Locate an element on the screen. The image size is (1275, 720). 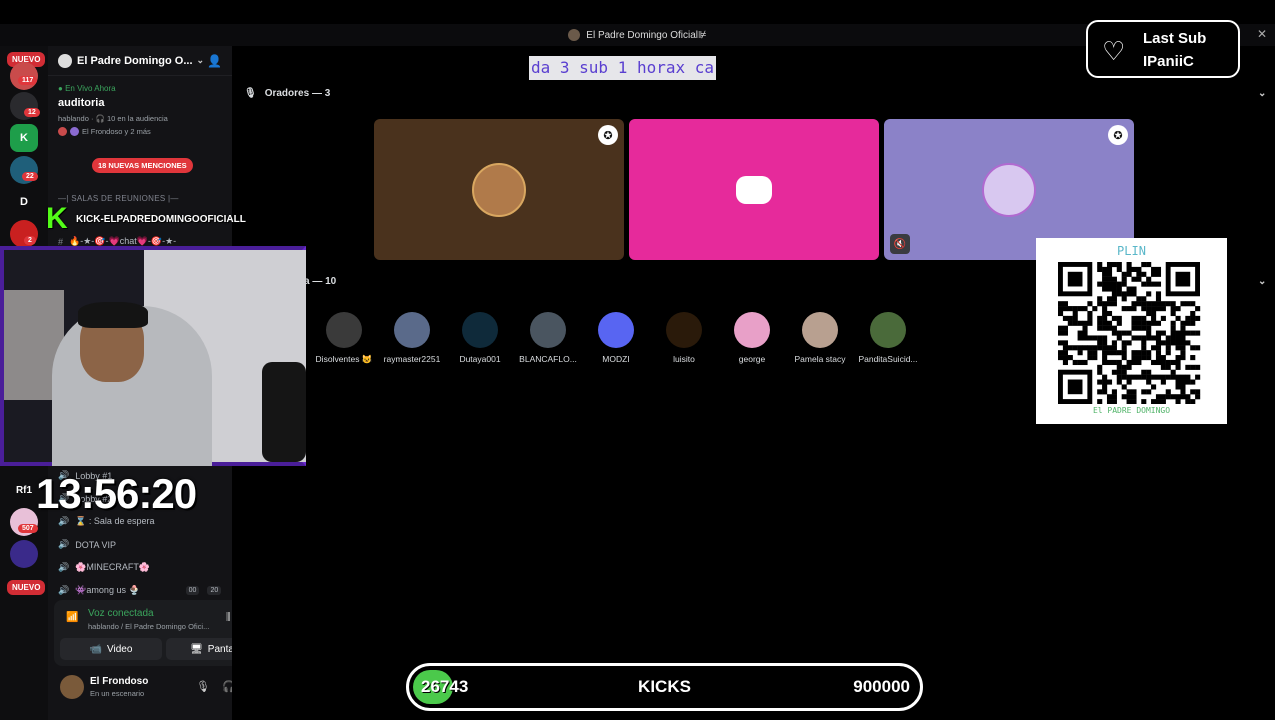
kick-logo-icon: K is located at coordinates (57, 218).